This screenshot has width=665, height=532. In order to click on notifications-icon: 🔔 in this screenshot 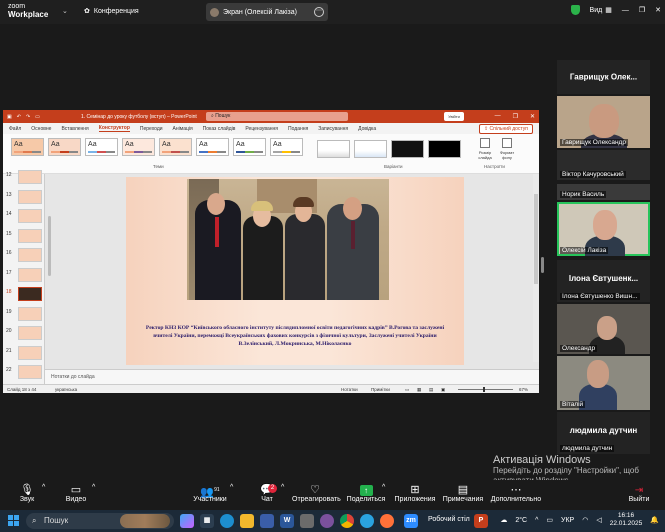, I will do `click(654, 520)`.